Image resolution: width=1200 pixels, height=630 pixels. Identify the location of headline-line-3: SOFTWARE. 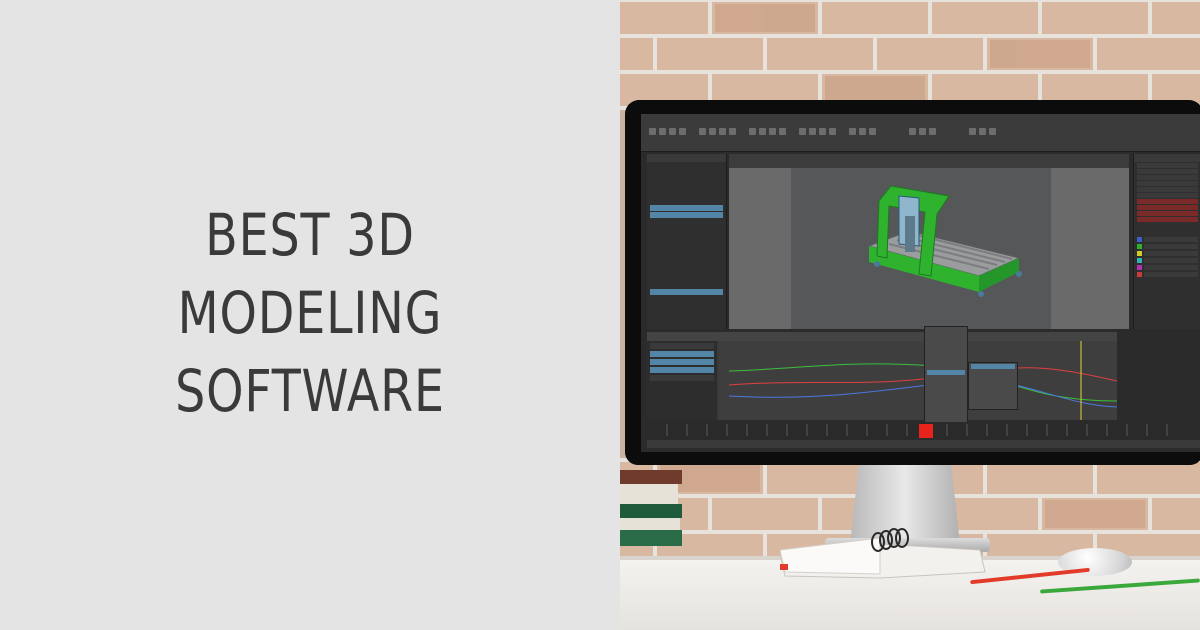
(310, 391).